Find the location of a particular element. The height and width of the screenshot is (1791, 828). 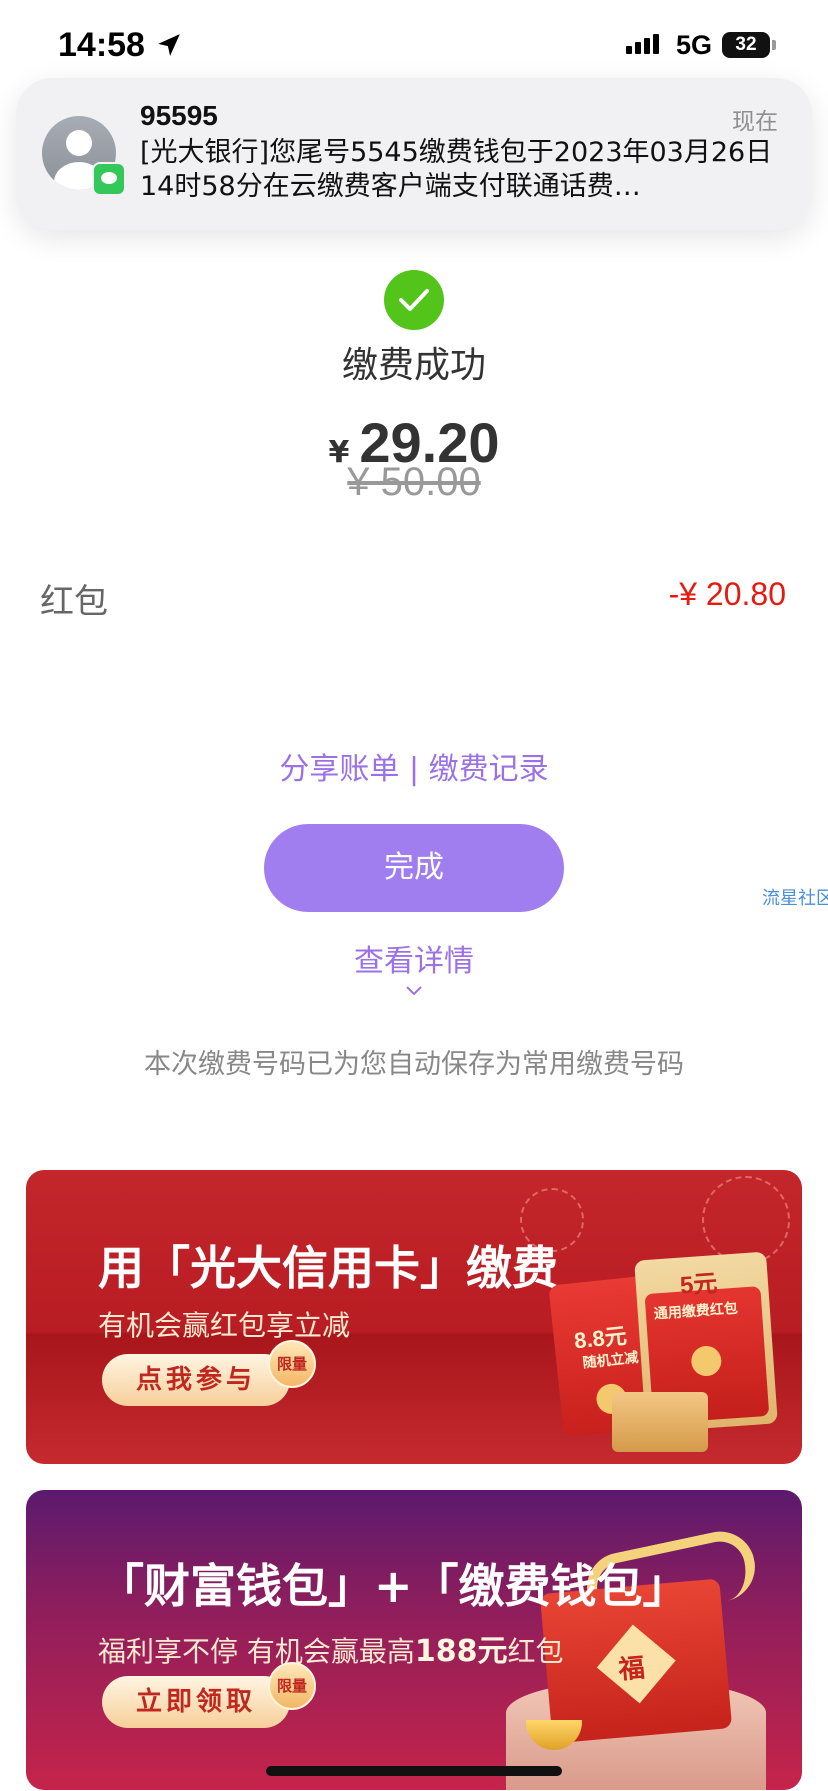

subtitle-pre: 福利享不停 有机会赢最高 is located at coordinates (256, 1651).